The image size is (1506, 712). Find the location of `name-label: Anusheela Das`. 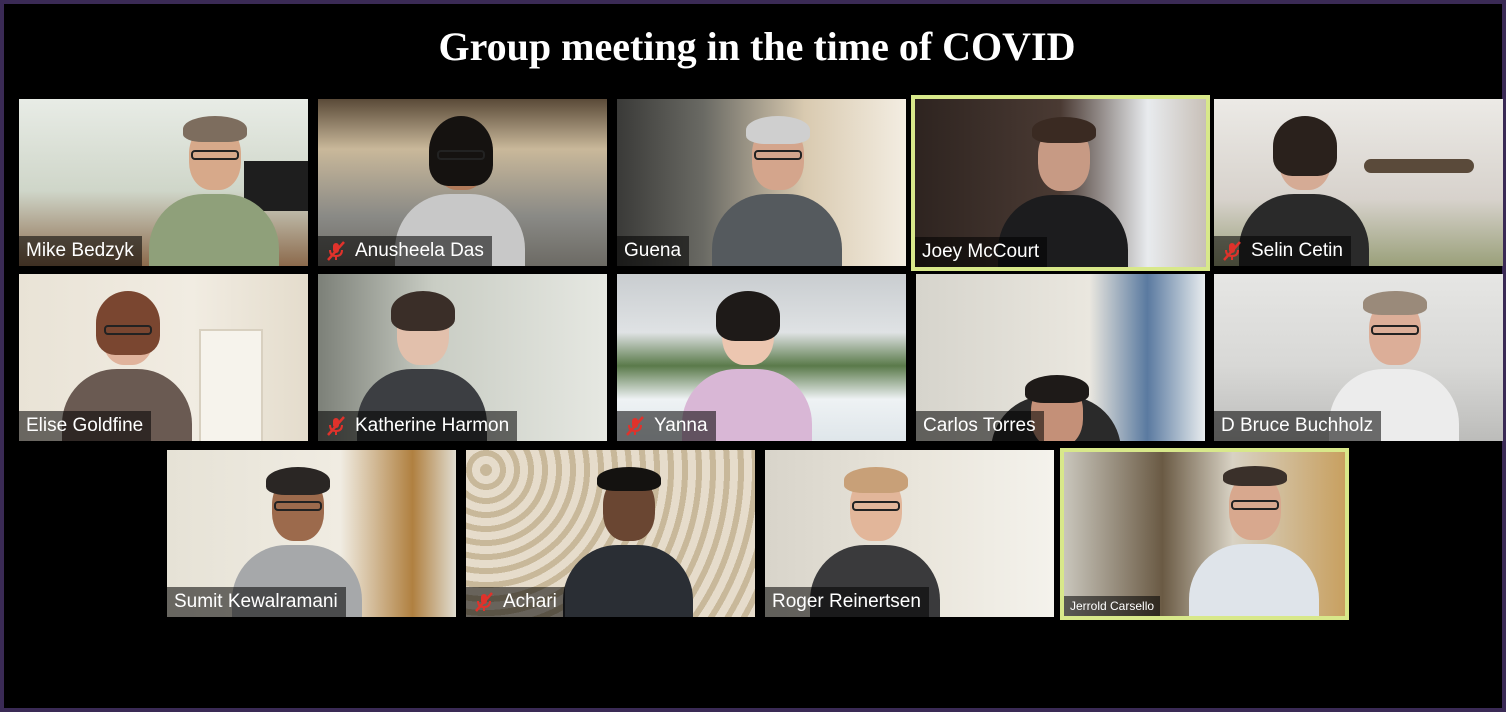

name-label: Anusheela Das is located at coordinates (405, 251).